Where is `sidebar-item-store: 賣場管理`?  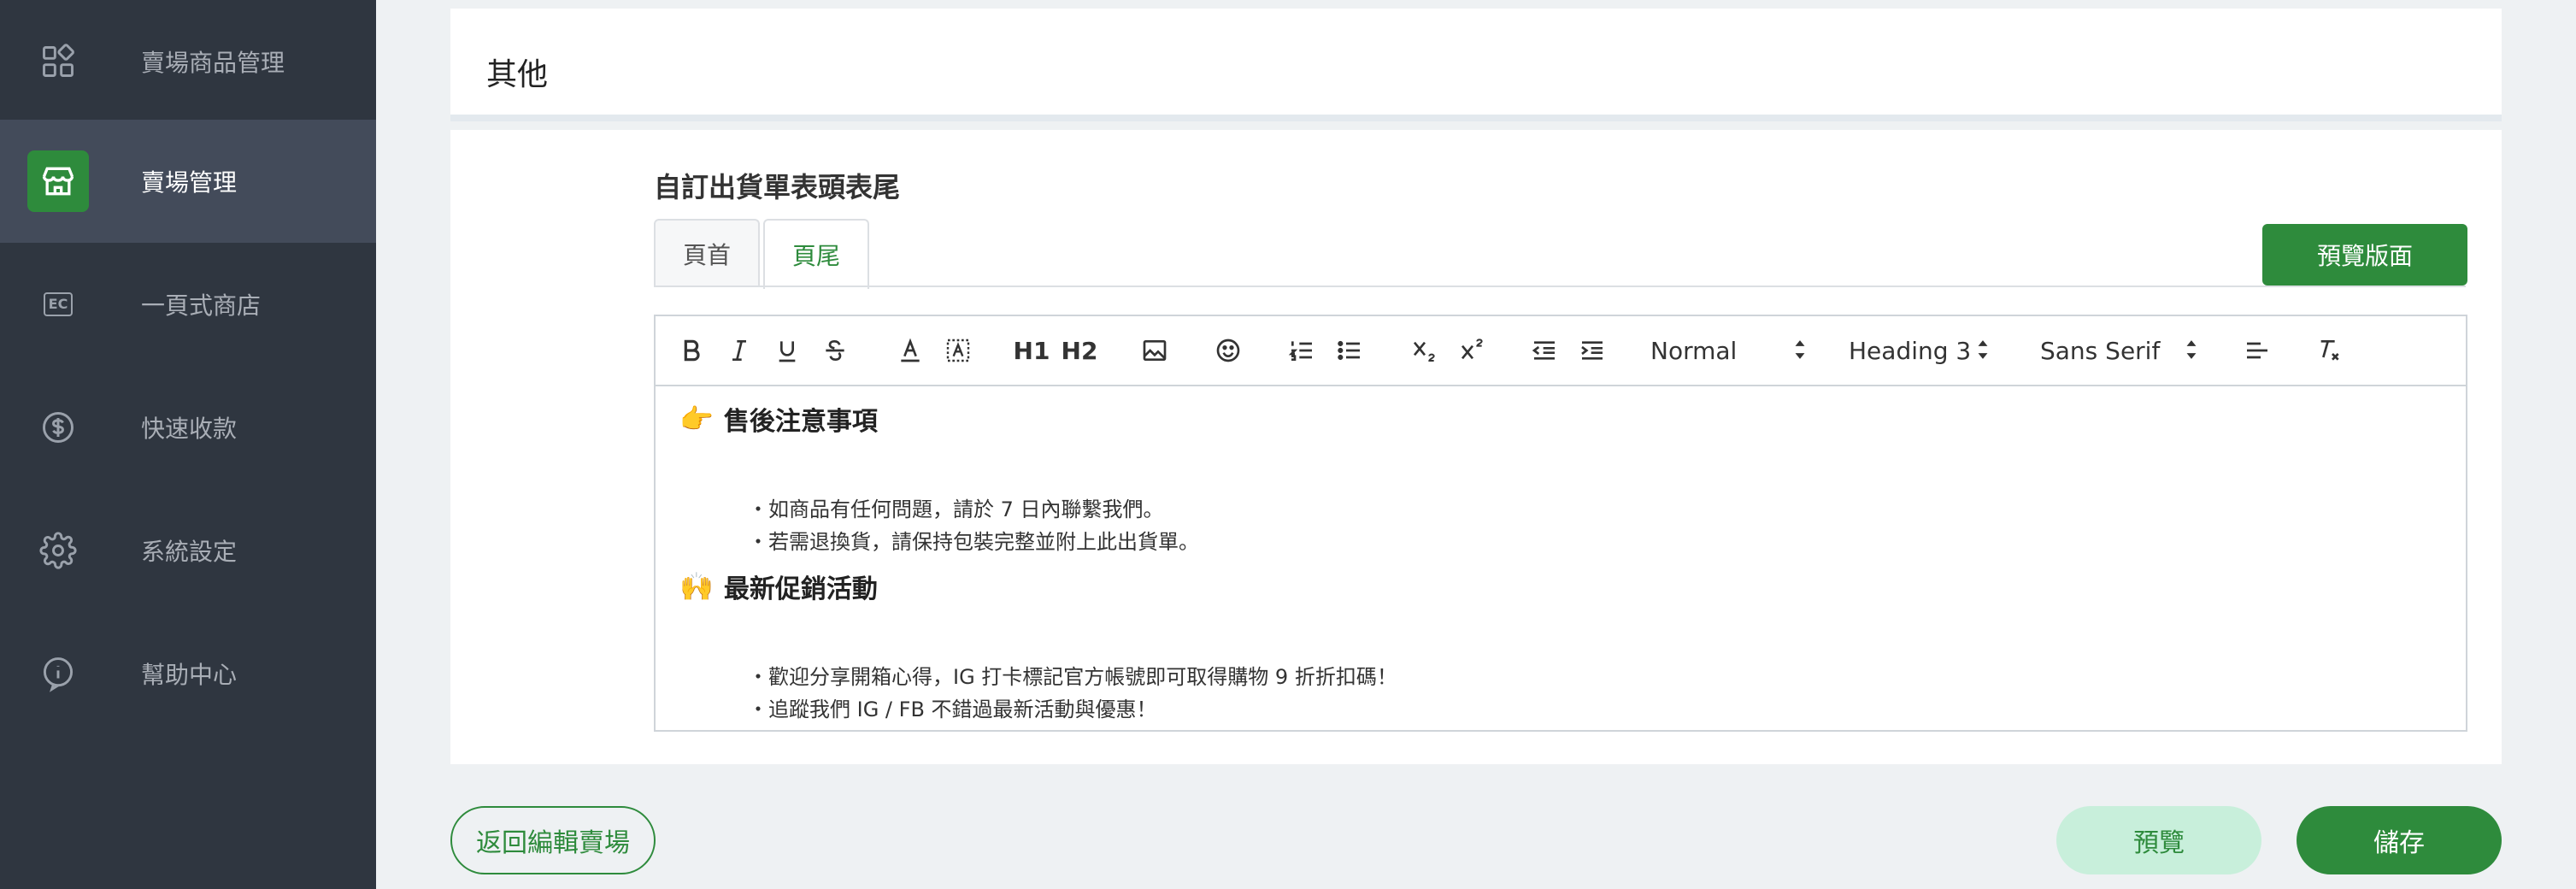 sidebar-item-store: 賣場管理 is located at coordinates (188, 181).